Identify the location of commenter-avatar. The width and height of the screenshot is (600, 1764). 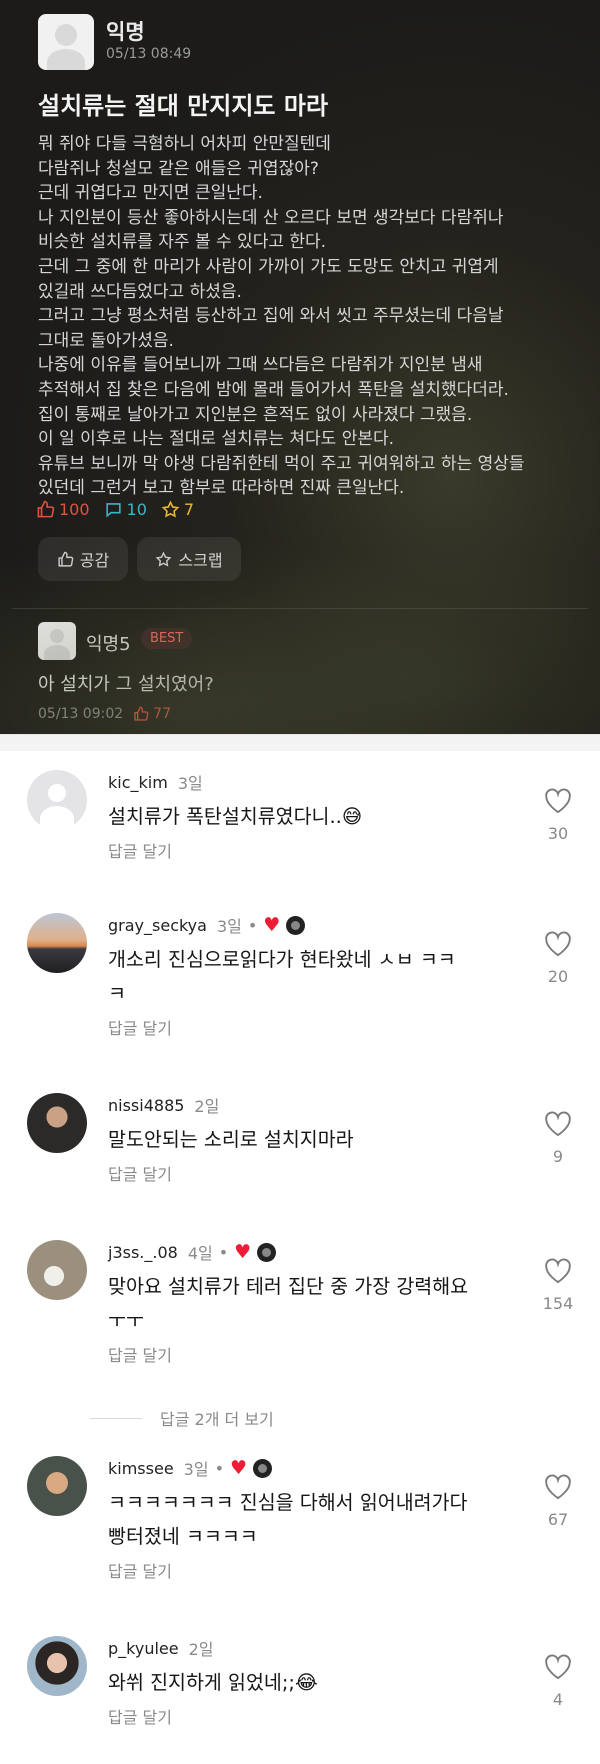
(57, 641).